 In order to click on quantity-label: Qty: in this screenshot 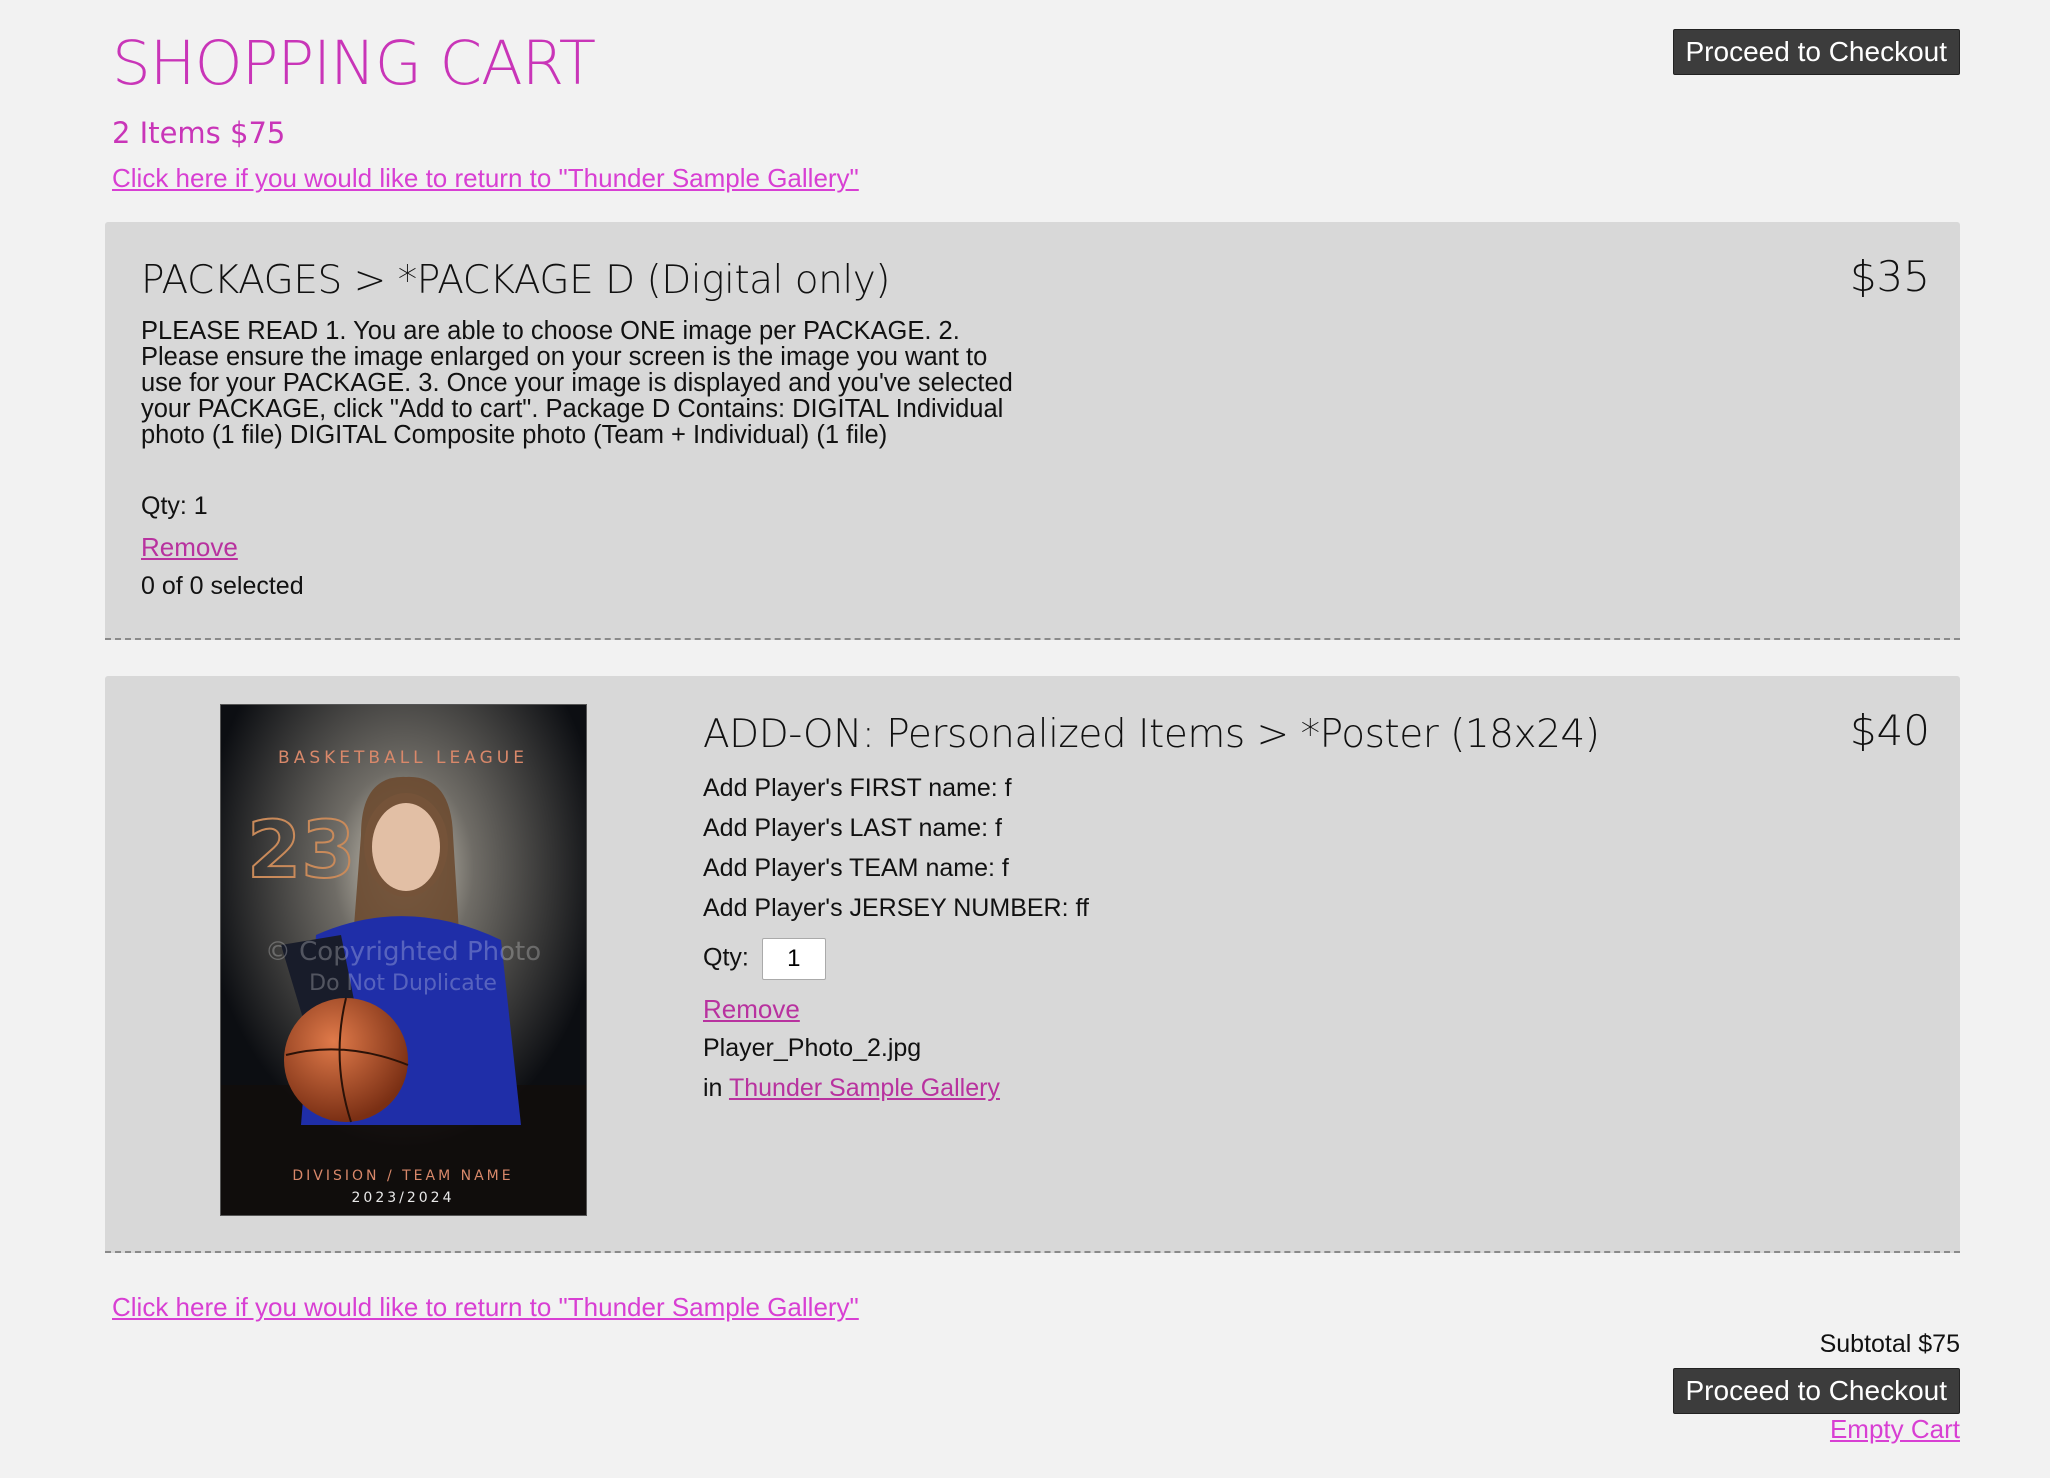, I will do `click(726, 957)`.